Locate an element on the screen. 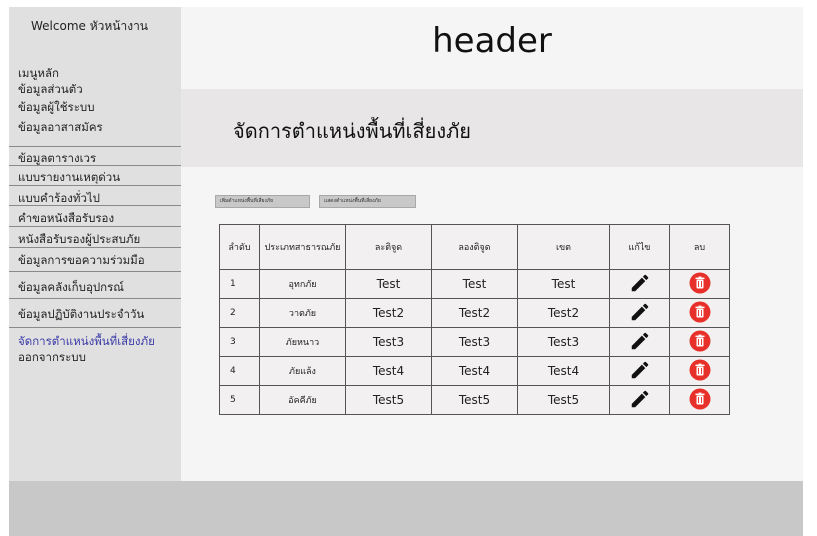 The width and height of the screenshot is (817, 536). table-row: 5 อัคคีภัย Test5 Test5 Test5 is located at coordinates (474, 400).